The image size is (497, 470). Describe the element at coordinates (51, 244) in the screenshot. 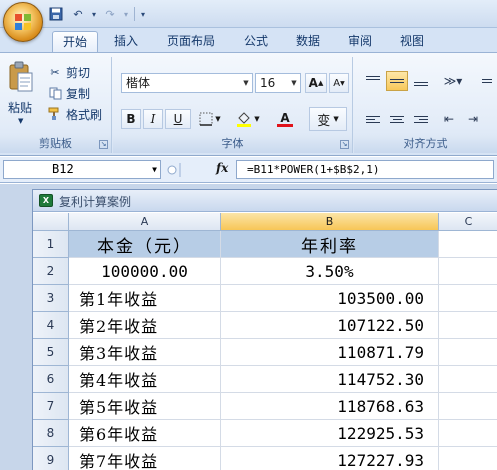

I see `row-header: 1` at that location.